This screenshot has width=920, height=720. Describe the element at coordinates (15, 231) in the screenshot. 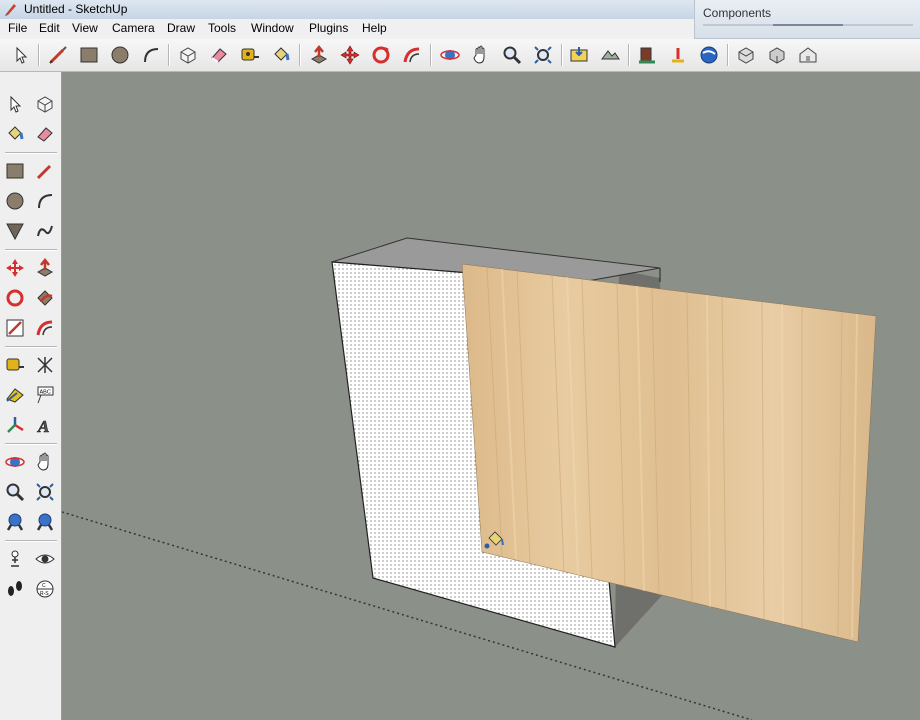

I see `polygon-icon` at that location.